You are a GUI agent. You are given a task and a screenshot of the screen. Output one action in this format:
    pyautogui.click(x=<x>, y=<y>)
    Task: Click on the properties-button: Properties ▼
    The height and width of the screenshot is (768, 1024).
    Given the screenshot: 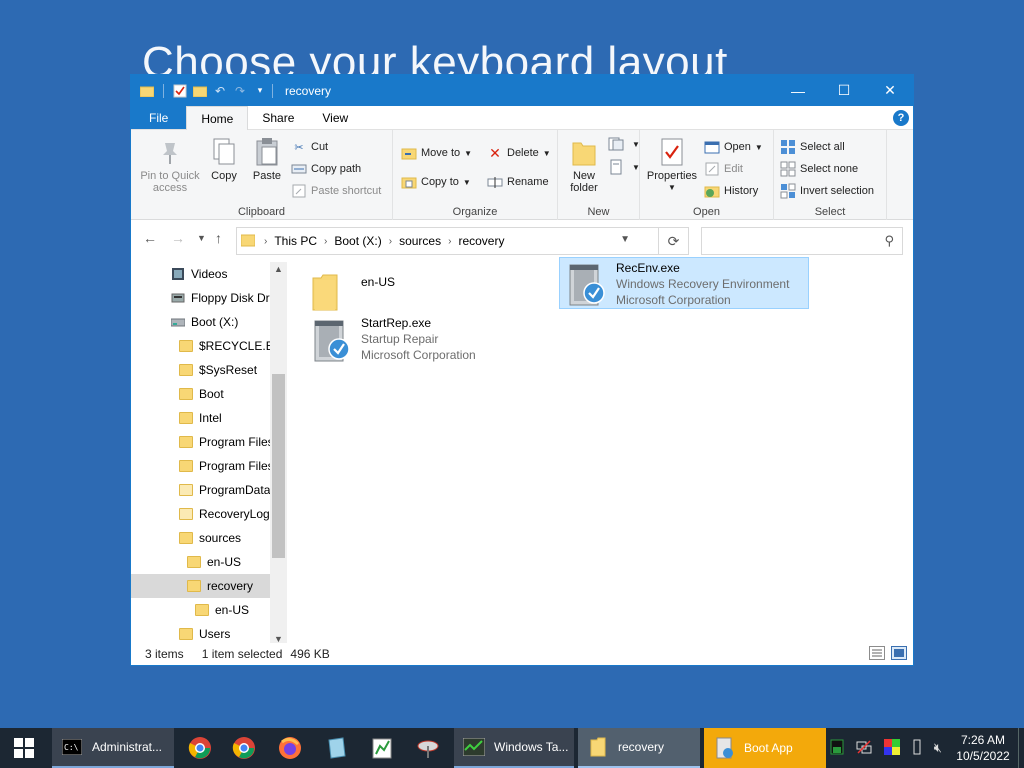 What is the action you would take?
    pyautogui.click(x=672, y=165)
    